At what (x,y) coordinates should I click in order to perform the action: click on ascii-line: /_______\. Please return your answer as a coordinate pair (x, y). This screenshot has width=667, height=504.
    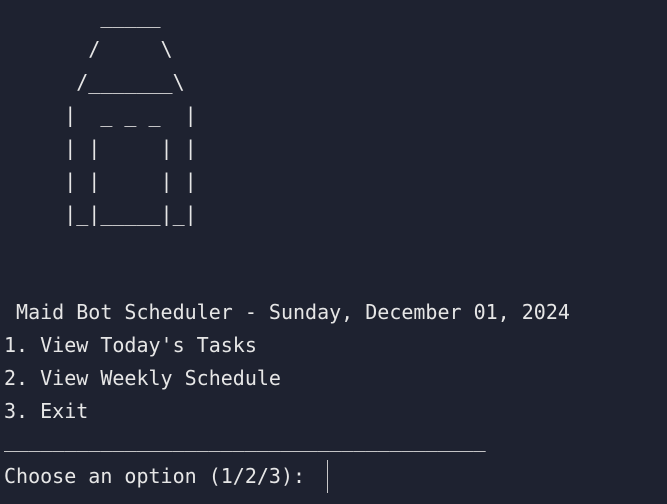
    Looking at the image, I should click on (94, 82).